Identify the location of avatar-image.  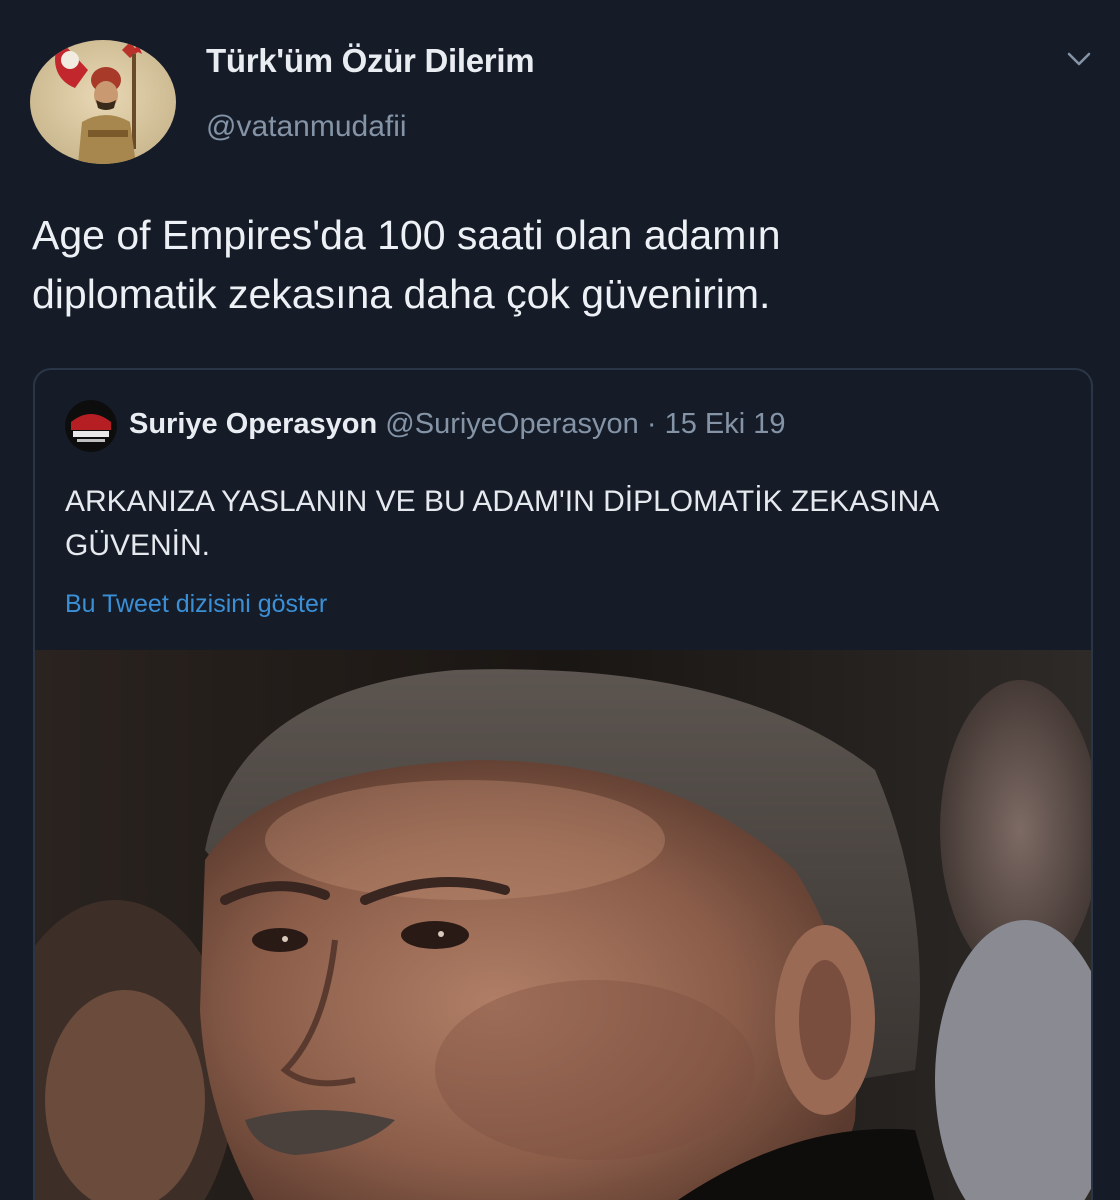
(103, 102).